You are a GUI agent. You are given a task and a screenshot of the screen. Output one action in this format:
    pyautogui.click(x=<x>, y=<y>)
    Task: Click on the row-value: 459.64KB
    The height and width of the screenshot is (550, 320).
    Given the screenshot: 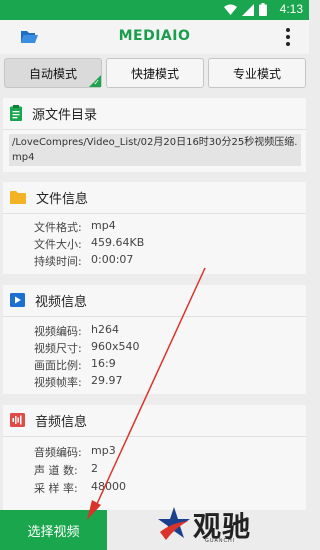 What is the action you would take?
    pyautogui.click(x=118, y=242)
    